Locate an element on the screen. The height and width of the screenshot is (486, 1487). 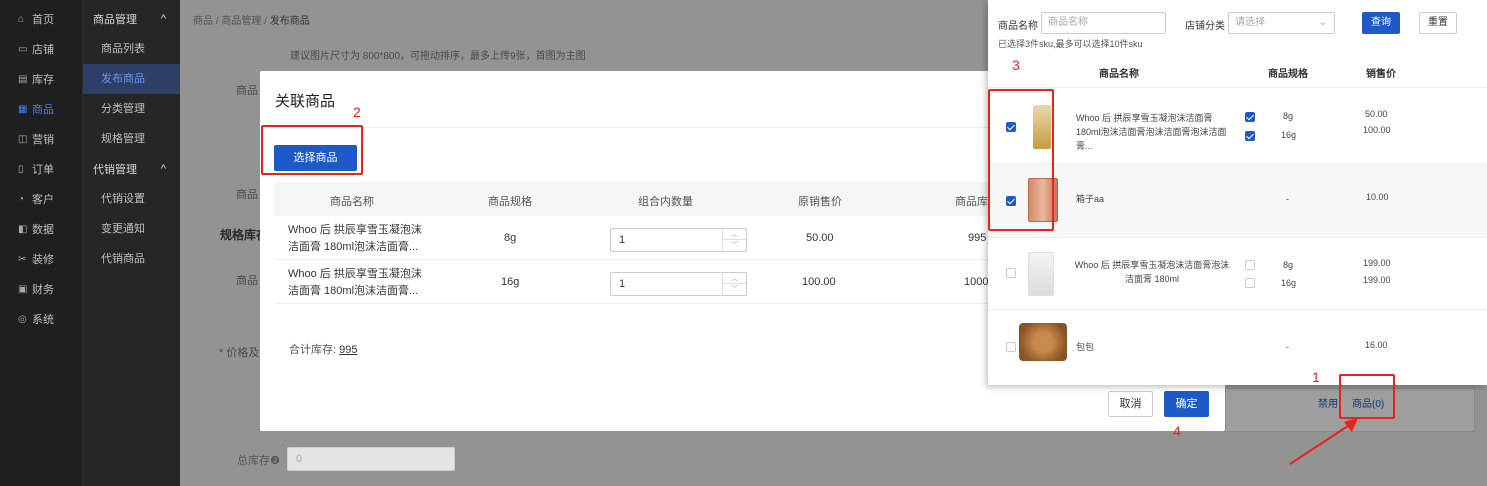
sidebar-item-label: 首页 is located at coordinates (43, 20).